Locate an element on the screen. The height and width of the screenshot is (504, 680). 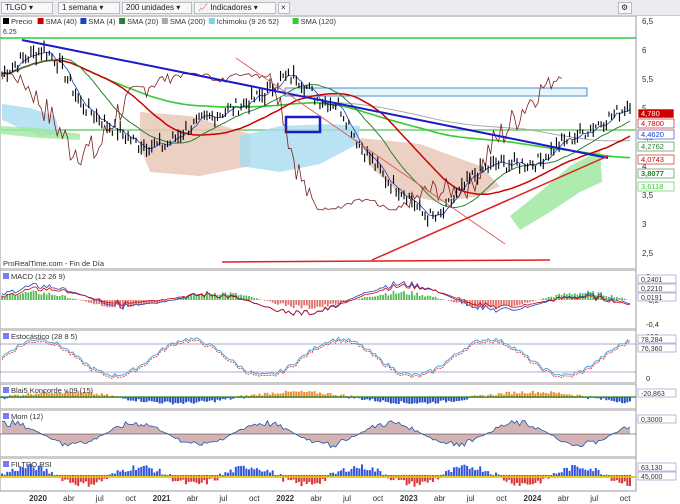
price-tag: 4,780 is located at coordinates (656, 113).